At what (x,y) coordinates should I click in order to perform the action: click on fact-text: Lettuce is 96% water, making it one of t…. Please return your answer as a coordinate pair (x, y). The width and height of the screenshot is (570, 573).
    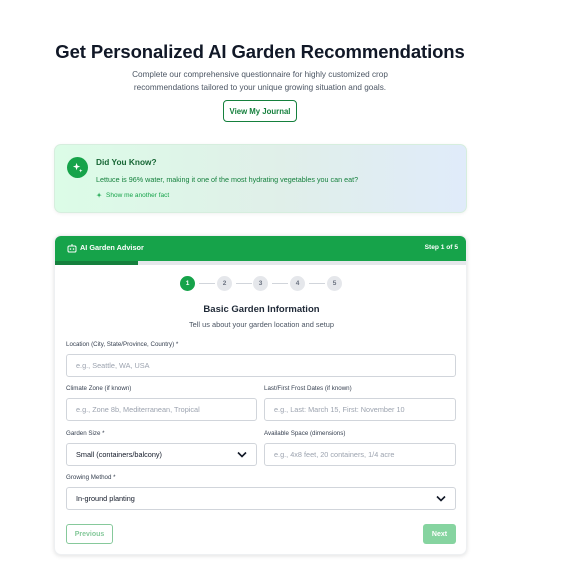
    Looking at the image, I should click on (227, 179).